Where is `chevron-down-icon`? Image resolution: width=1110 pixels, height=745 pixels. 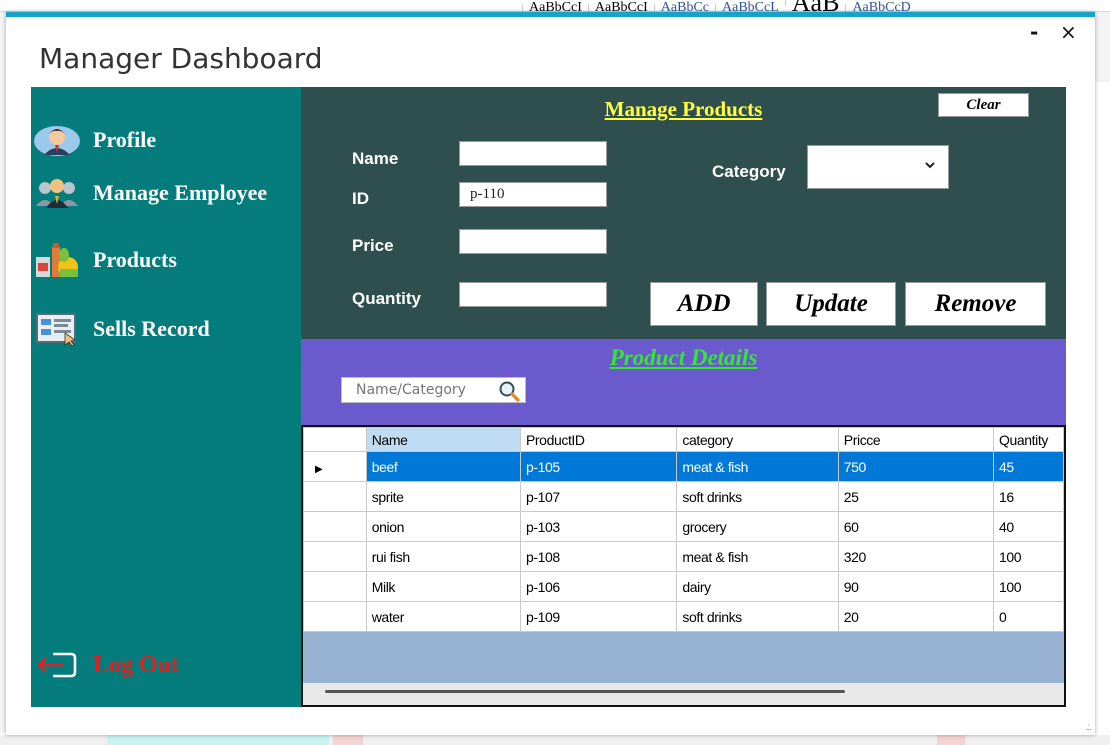 chevron-down-icon is located at coordinates (930, 164).